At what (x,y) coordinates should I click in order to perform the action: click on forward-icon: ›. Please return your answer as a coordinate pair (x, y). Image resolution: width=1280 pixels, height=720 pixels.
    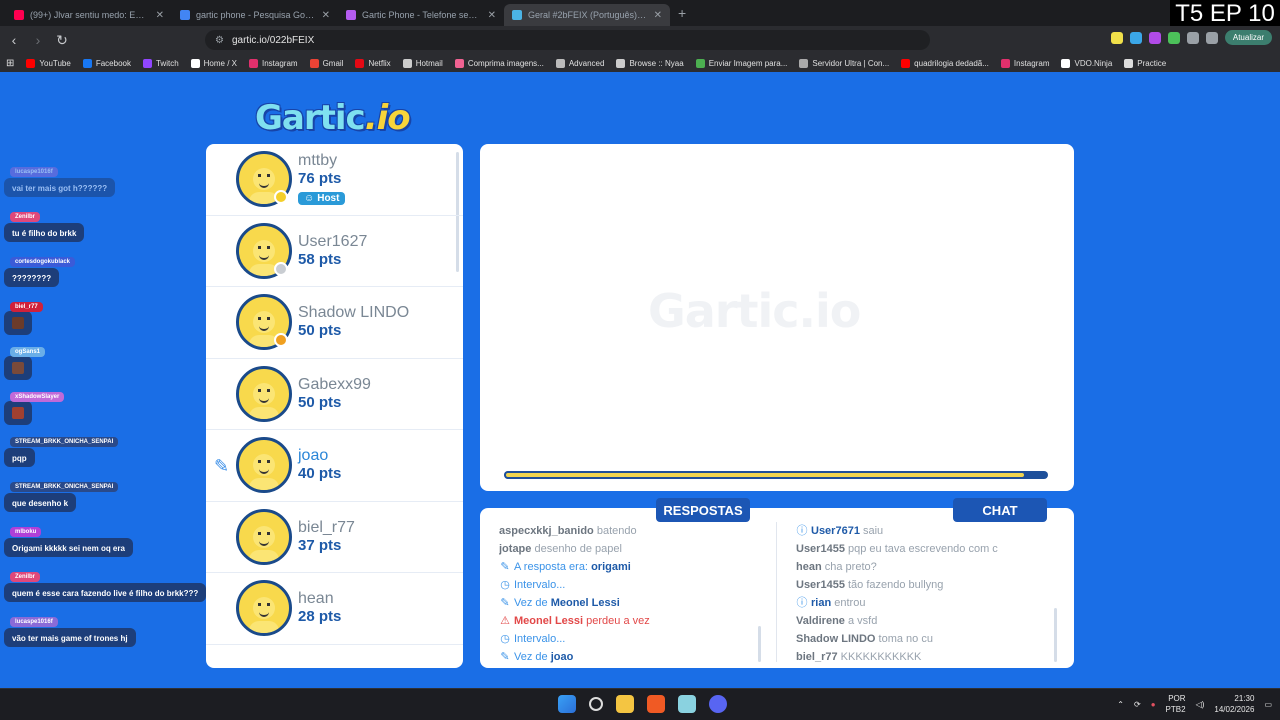
    Looking at the image, I should click on (38, 40).